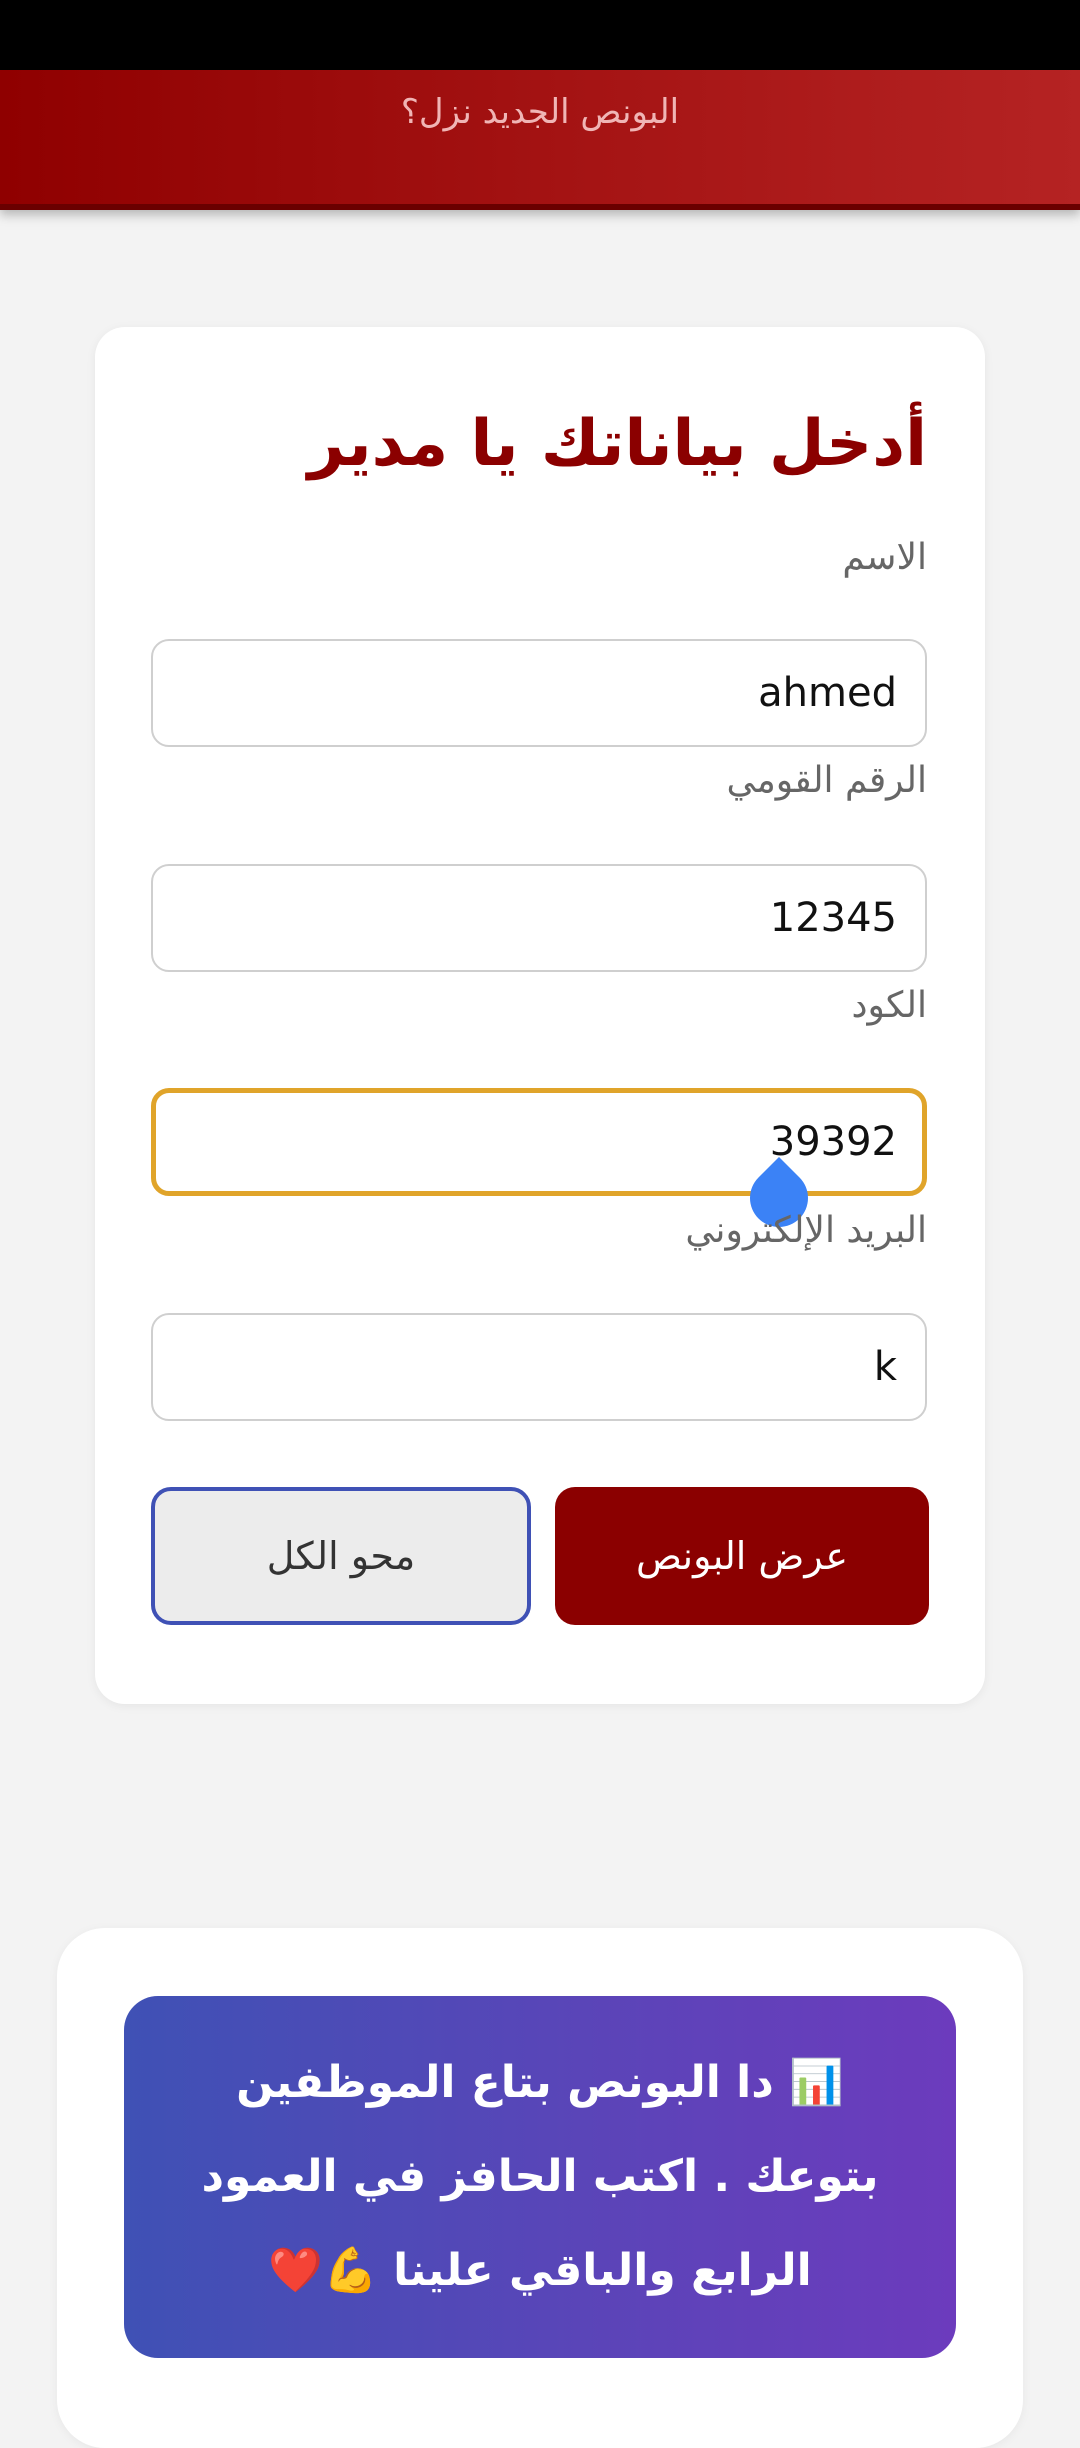 This screenshot has height=2448, width=1080. What do you see at coordinates (540, 140) in the screenshot?
I see `top-banner: البونص الجديد نزل؟` at bounding box center [540, 140].